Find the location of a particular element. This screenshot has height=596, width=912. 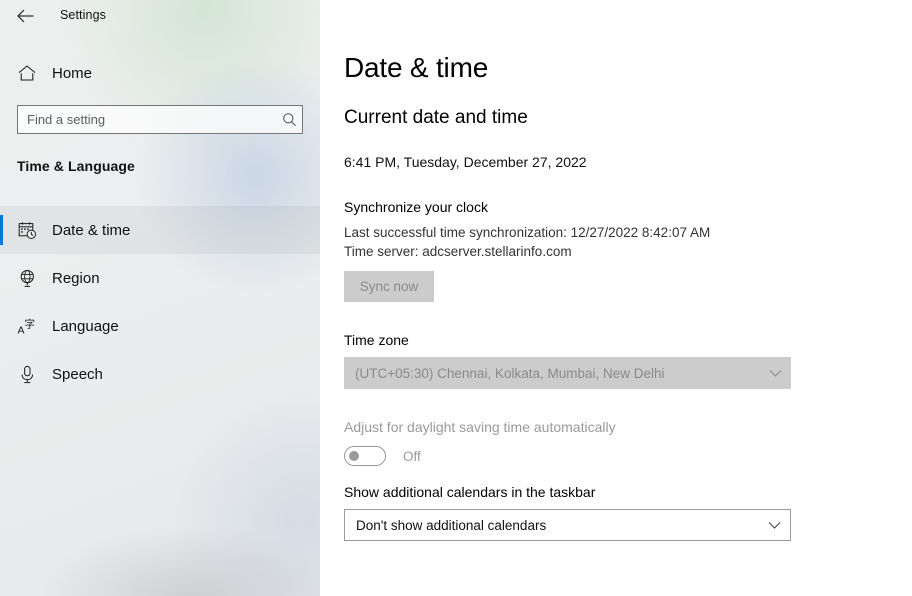

svg-text: A is located at coordinates (20, 330).